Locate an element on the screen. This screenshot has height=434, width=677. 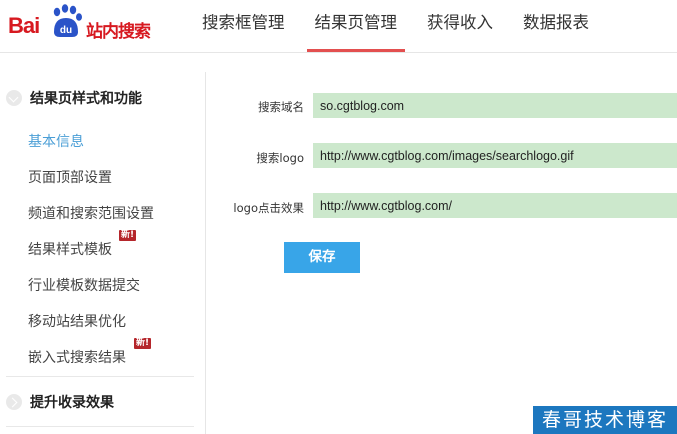
sidebar-section-improve-indexing: 提升收录效果 is located at coordinates (60, 402).